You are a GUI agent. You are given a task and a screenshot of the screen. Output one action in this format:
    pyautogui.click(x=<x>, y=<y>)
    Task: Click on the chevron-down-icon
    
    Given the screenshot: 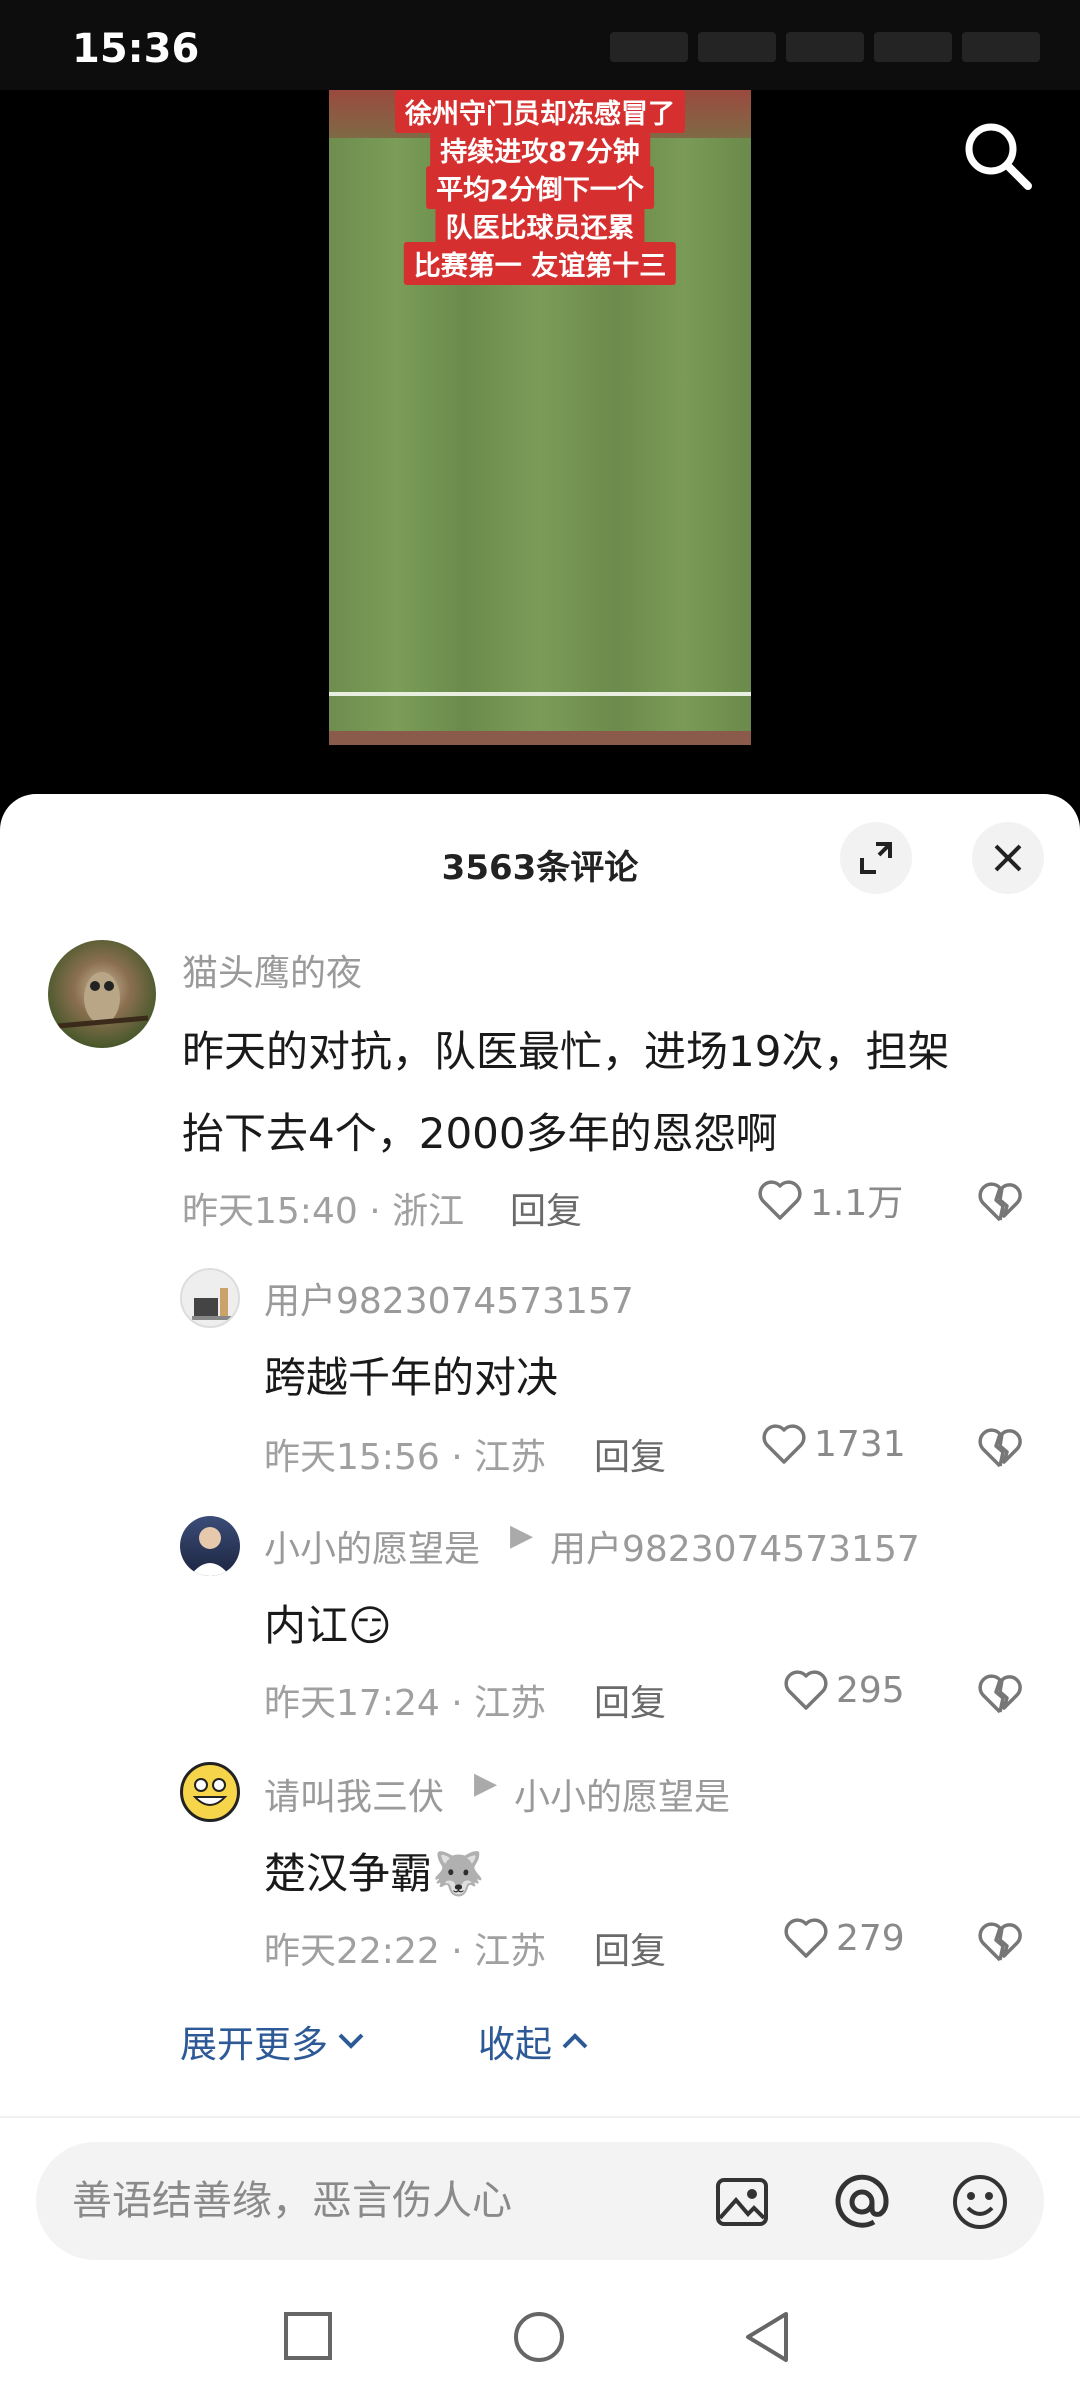 What is the action you would take?
    pyautogui.click(x=351, y=2041)
    